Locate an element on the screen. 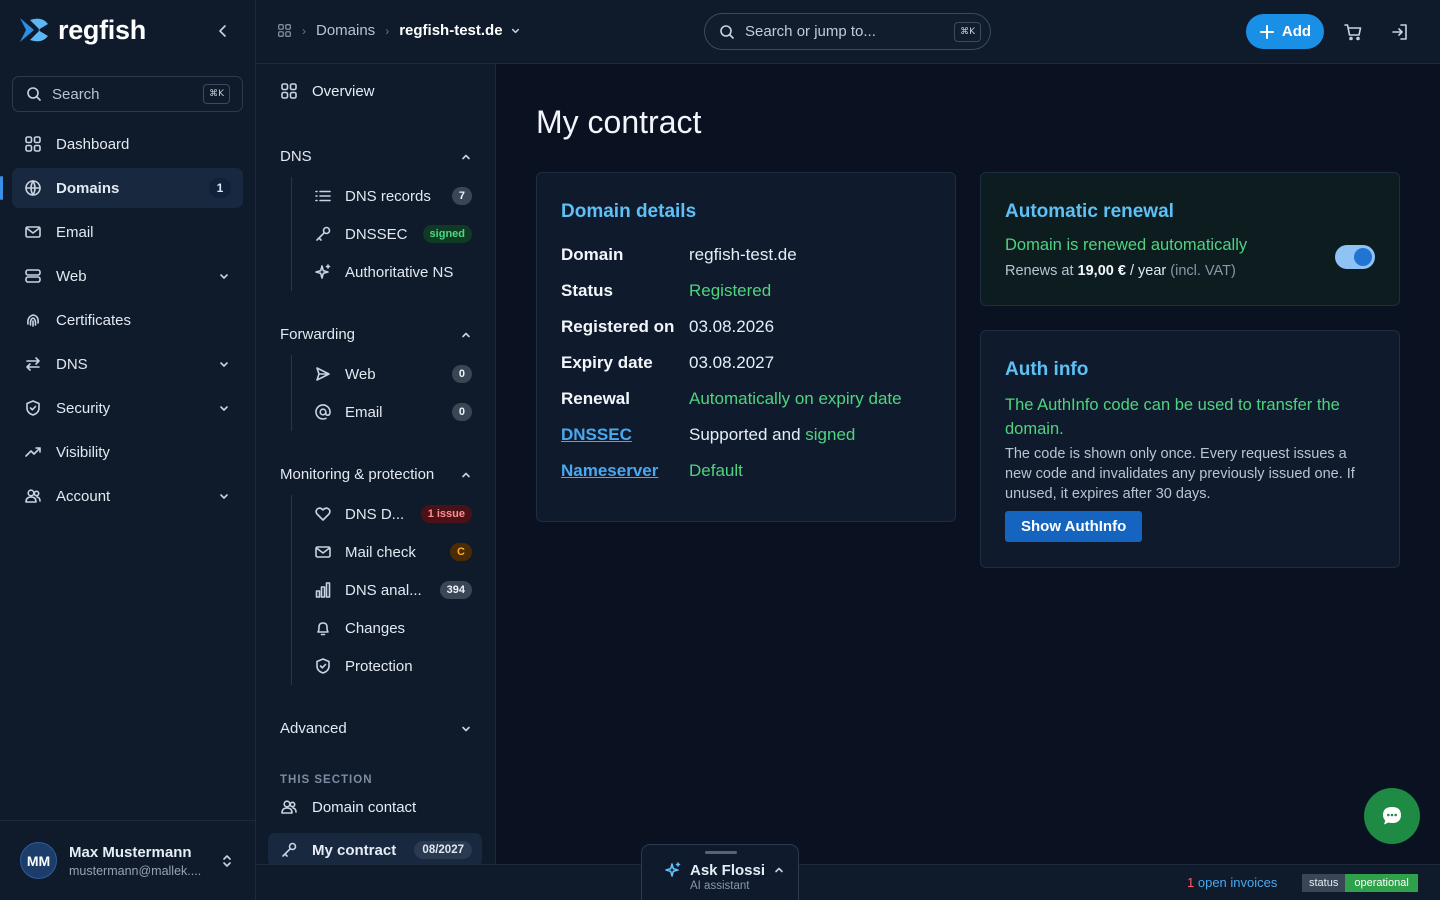 Image resolution: width=1440 pixels, height=900 pixels. breadcrumb-current-domain: regfish-test.de is located at coordinates (460, 30).